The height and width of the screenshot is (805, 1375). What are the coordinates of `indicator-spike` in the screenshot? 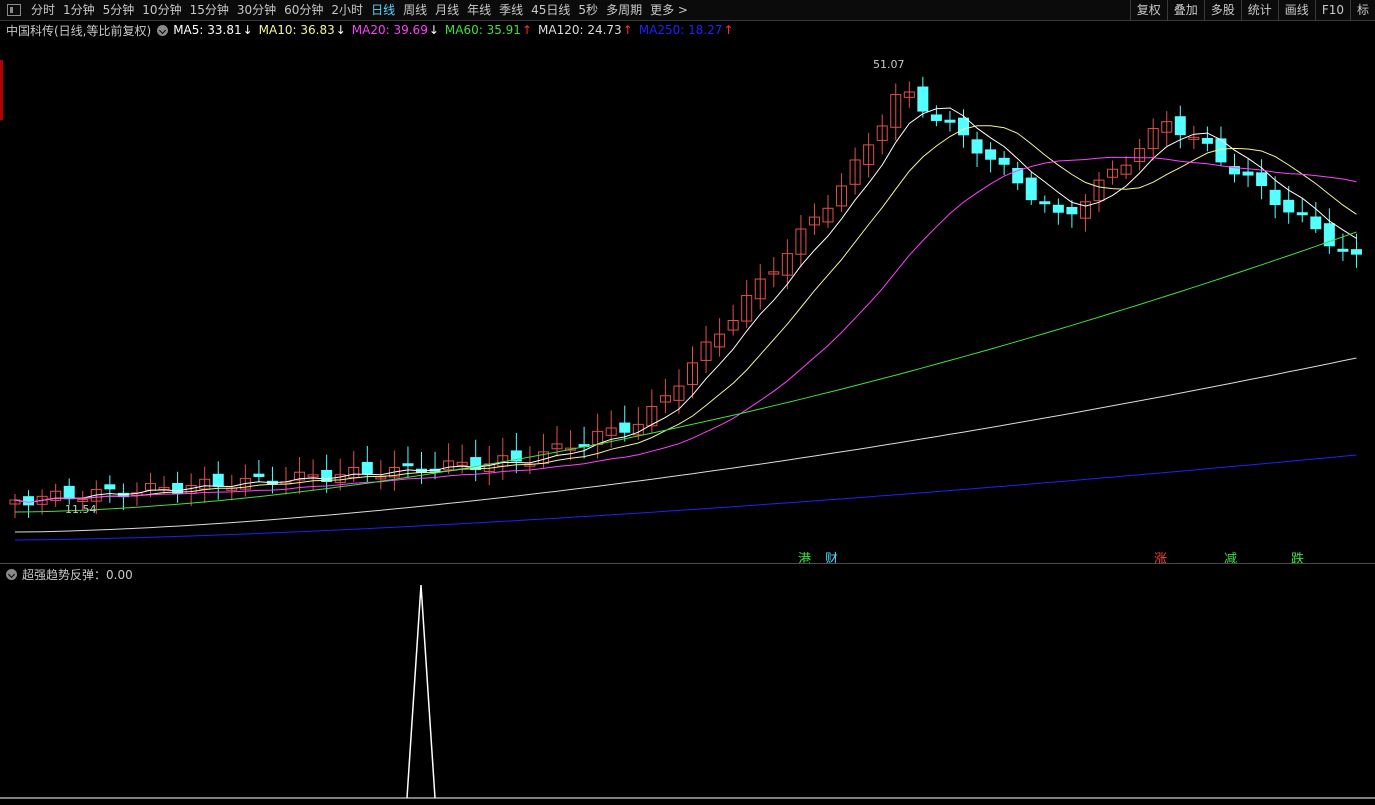 It's located at (421, 691).